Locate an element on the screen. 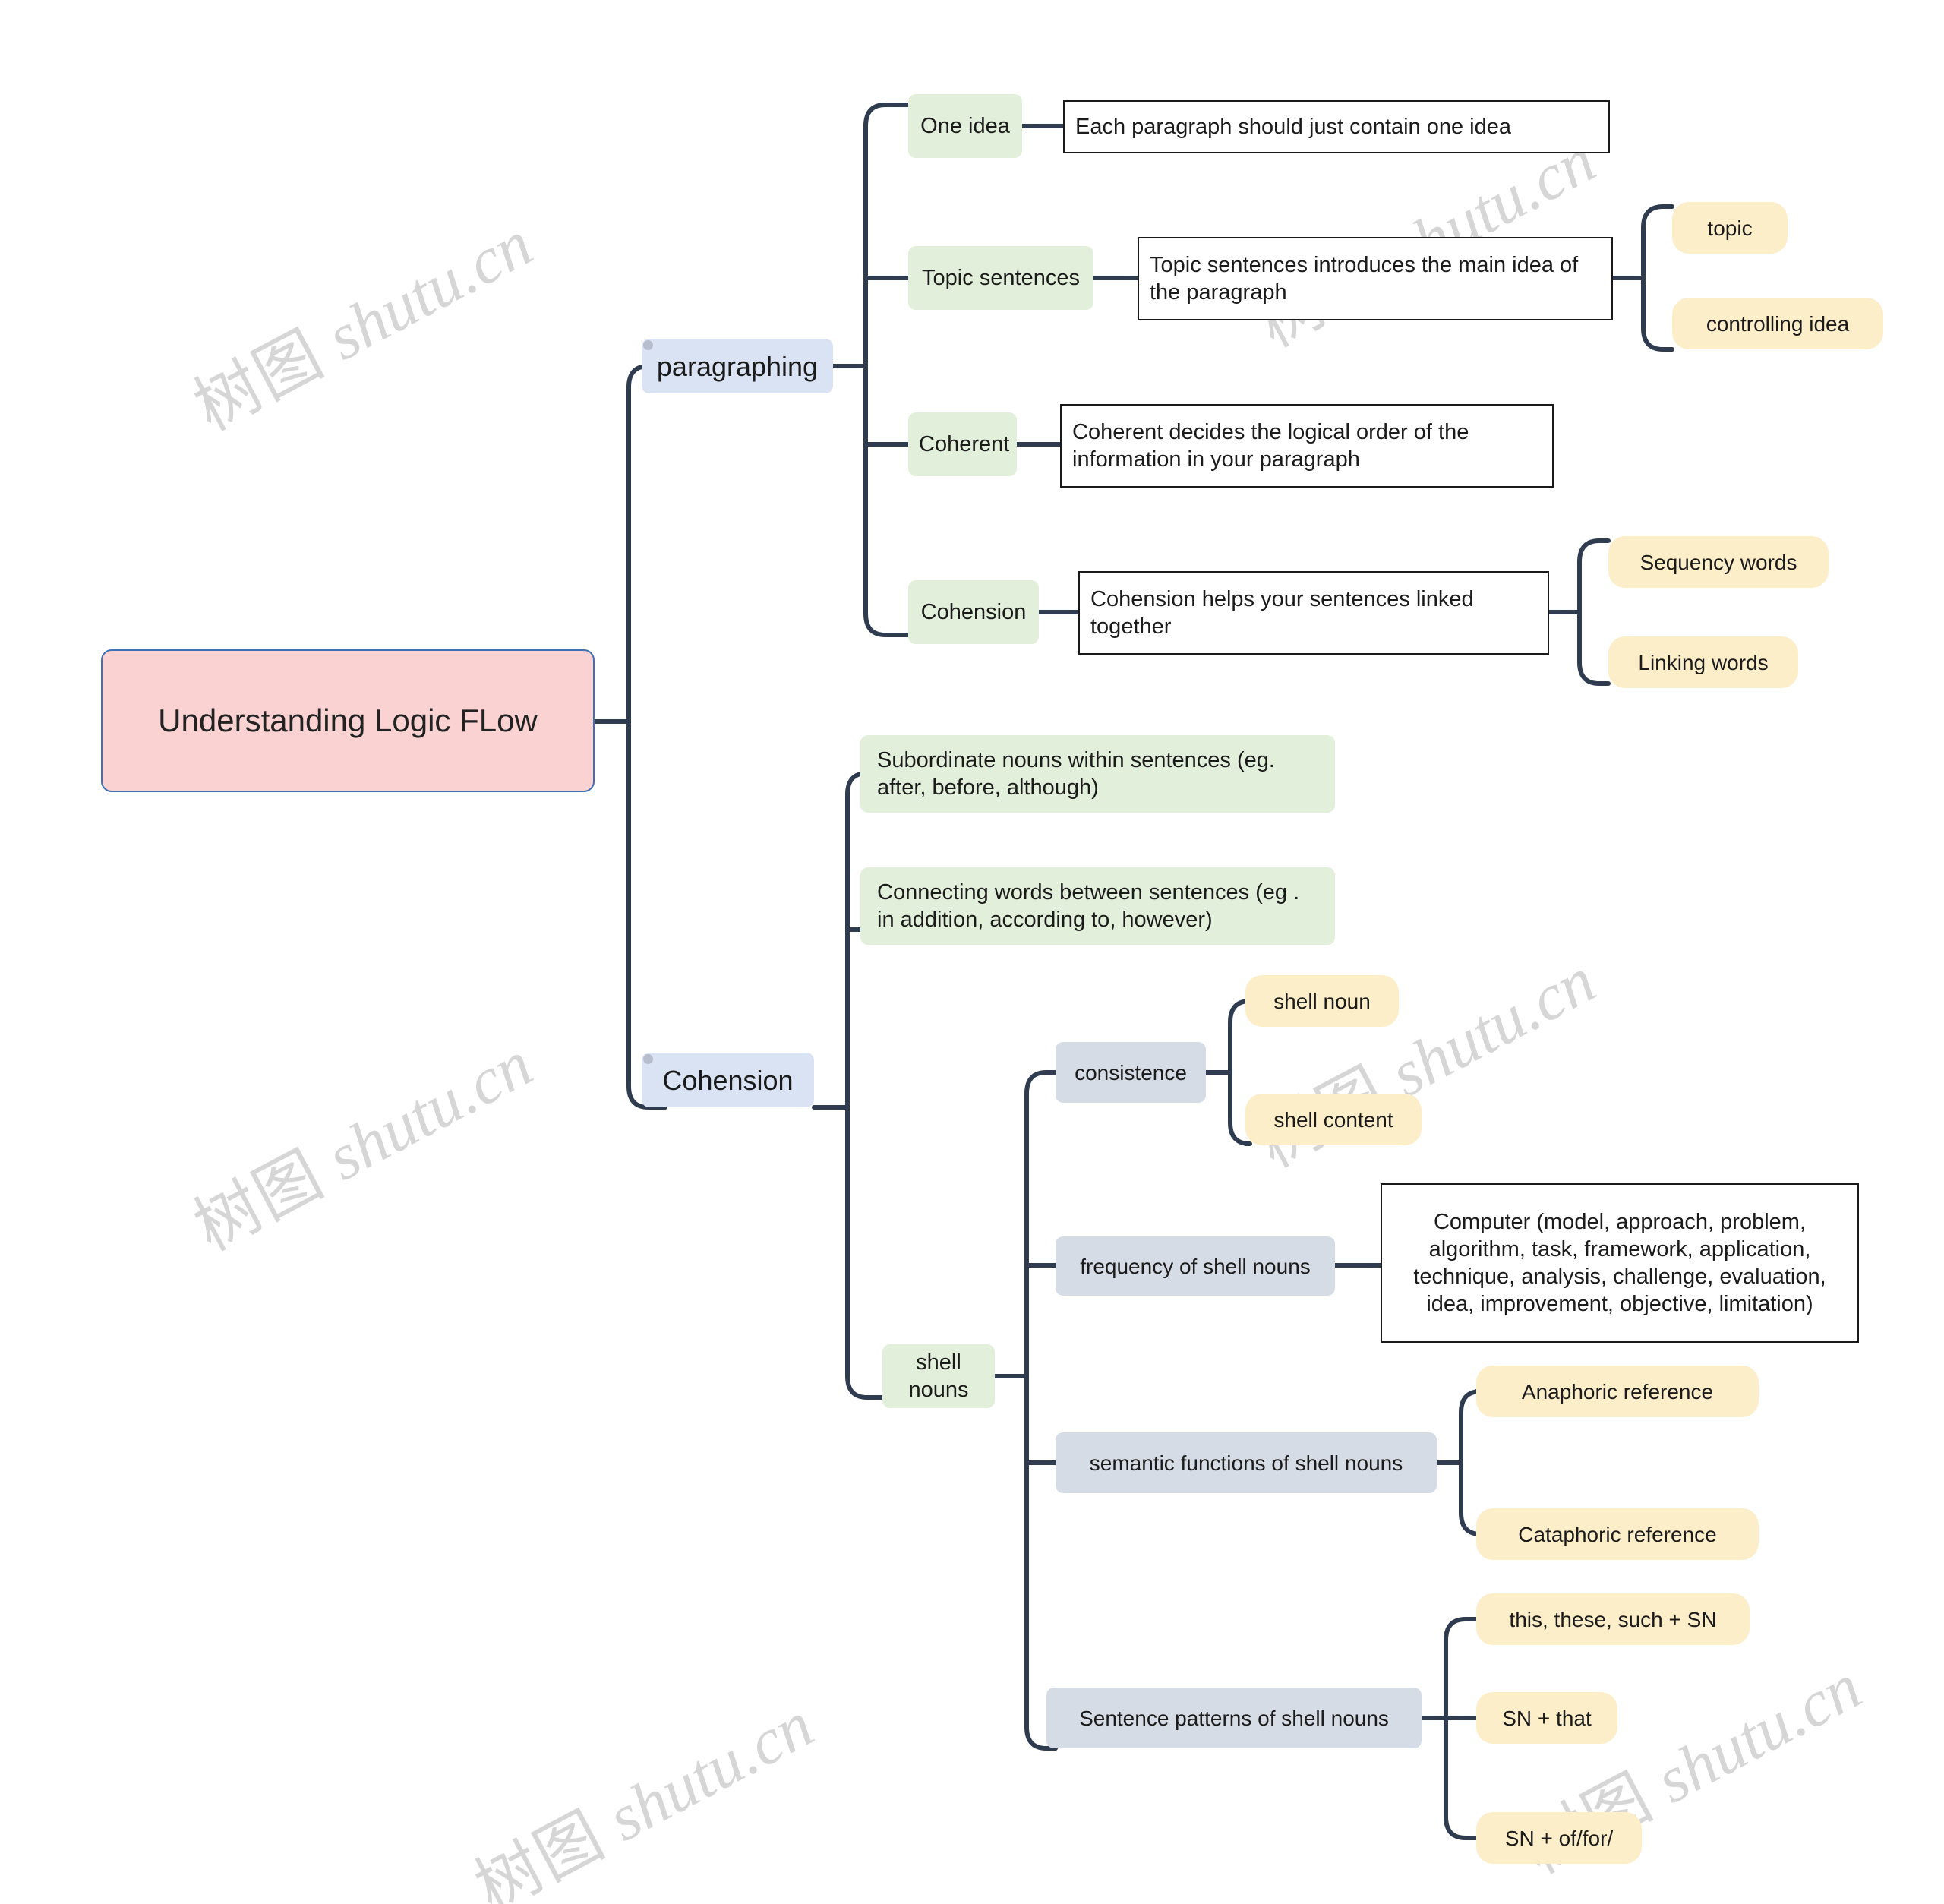  node-topic-sentences-label: Topic sentences is located at coordinates (1001, 277).